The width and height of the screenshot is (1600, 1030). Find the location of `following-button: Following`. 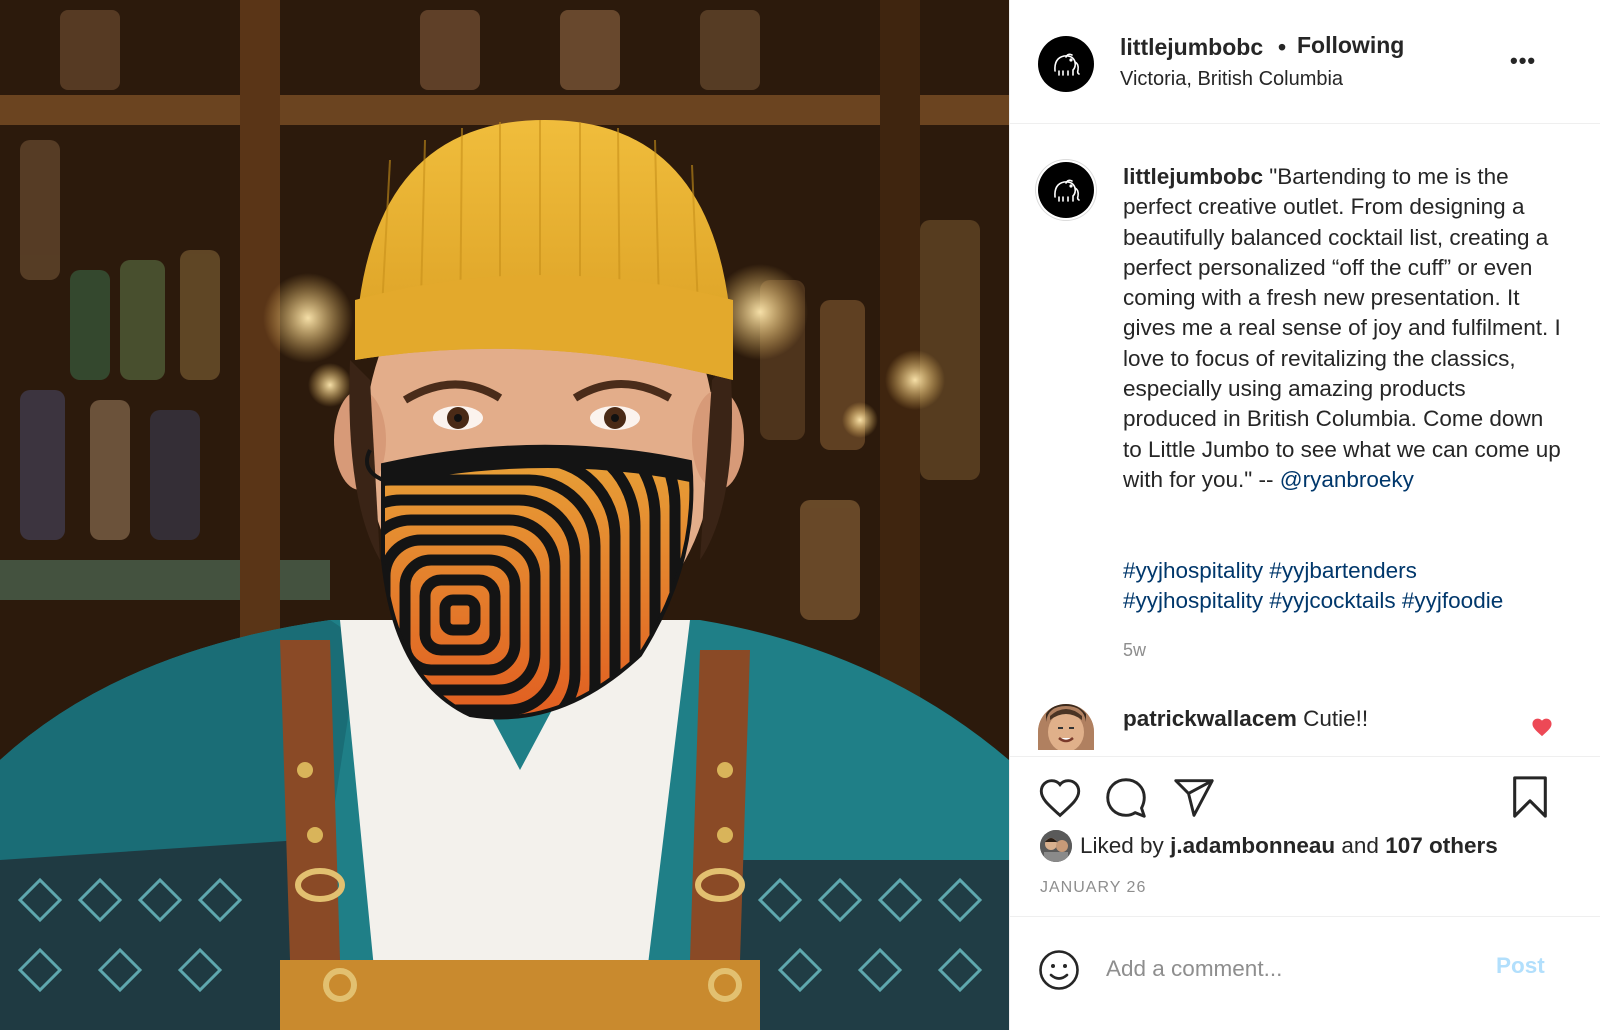

following-button: Following is located at coordinates (1350, 45).